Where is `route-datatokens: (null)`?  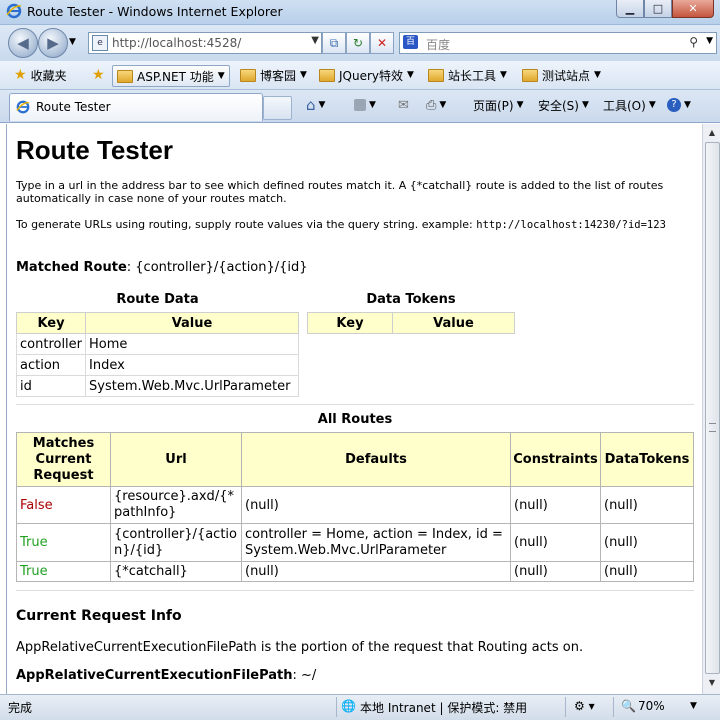
route-datatokens: (null) is located at coordinates (647, 542).